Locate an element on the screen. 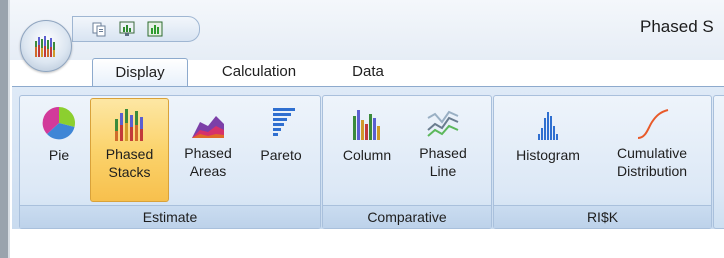 This screenshot has height=258, width=724. tab-data: Data is located at coordinates (368, 71).